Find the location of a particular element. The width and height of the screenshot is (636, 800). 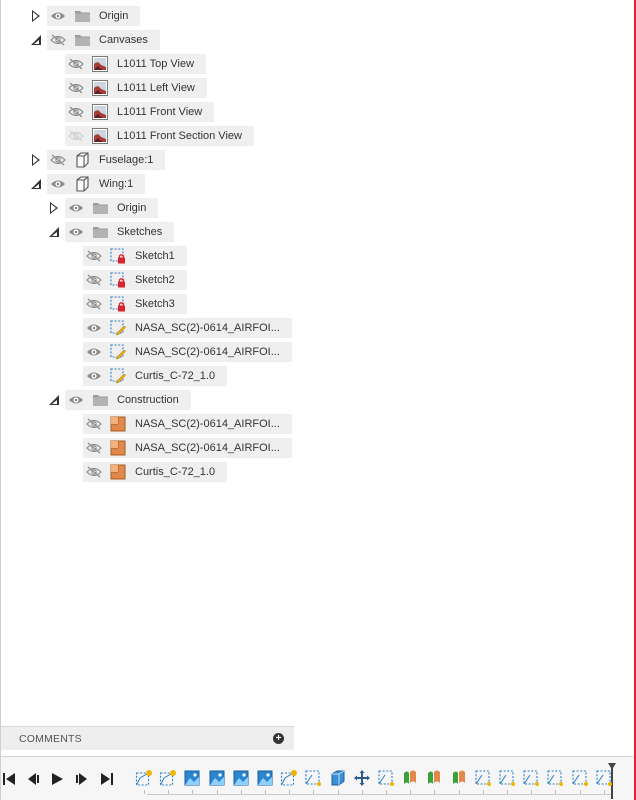

browser-row: Sketch1 is located at coordinates (135, 256).